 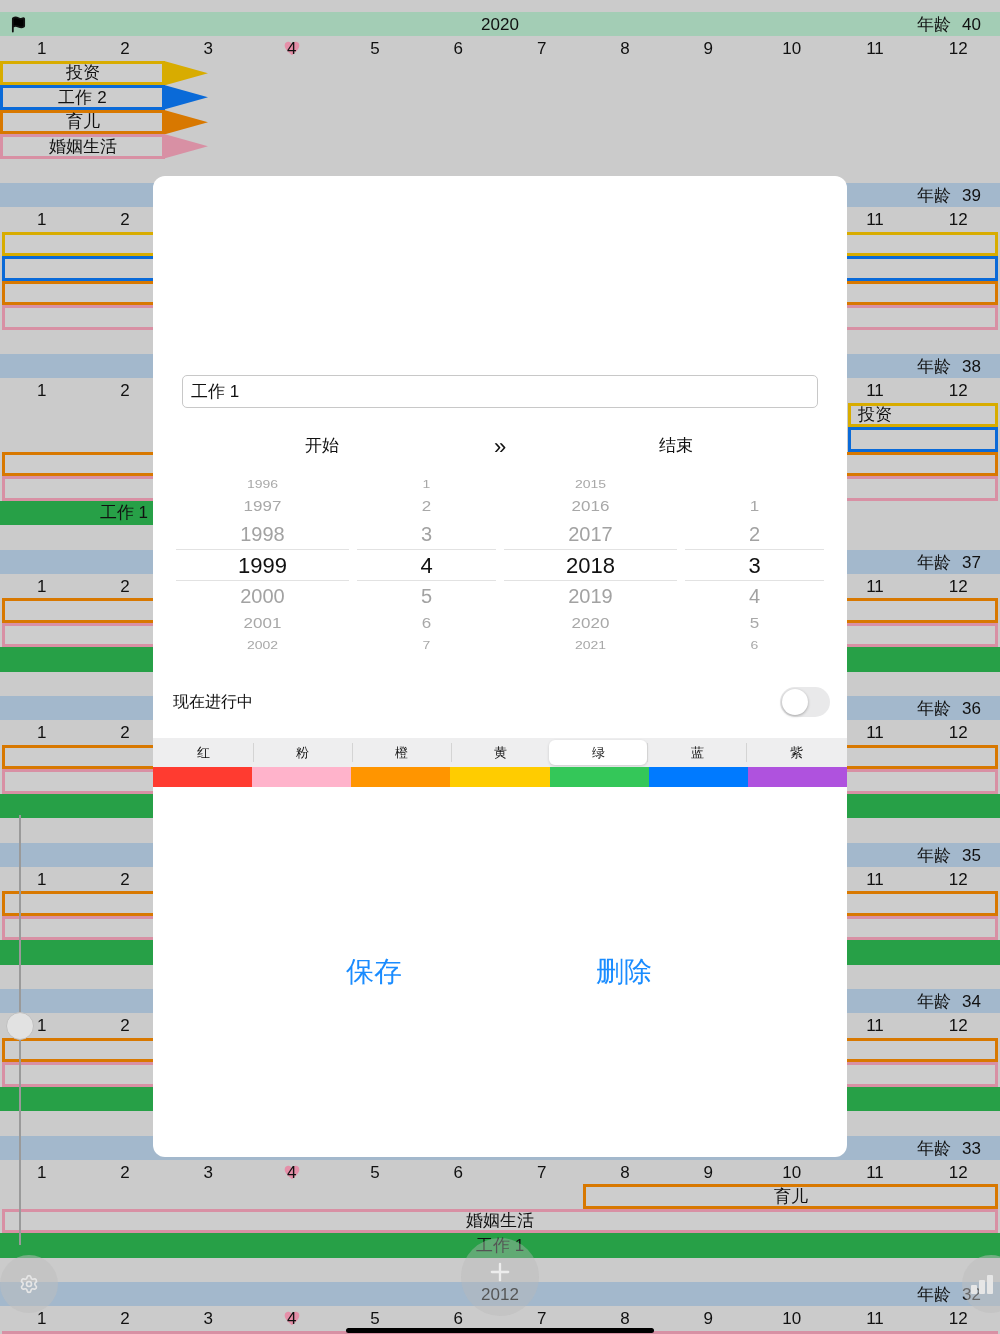 I want to click on age-label: 年龄 39, so click(x=949, y=196).